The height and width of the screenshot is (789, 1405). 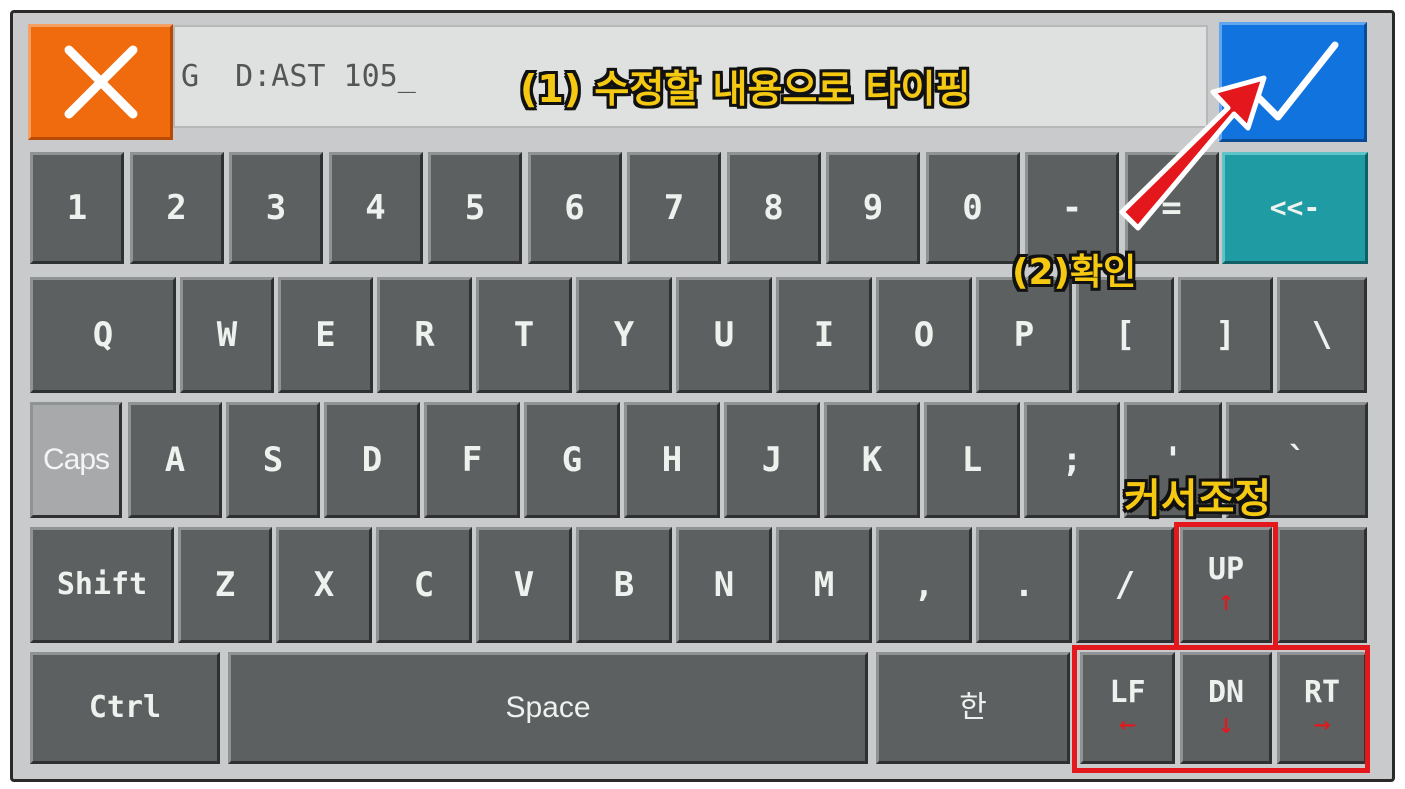 What do you see at coordinates (1322, 692) in the screenshot?
I see `cursor-right-label: RT` at bounding box center [1322, 692].